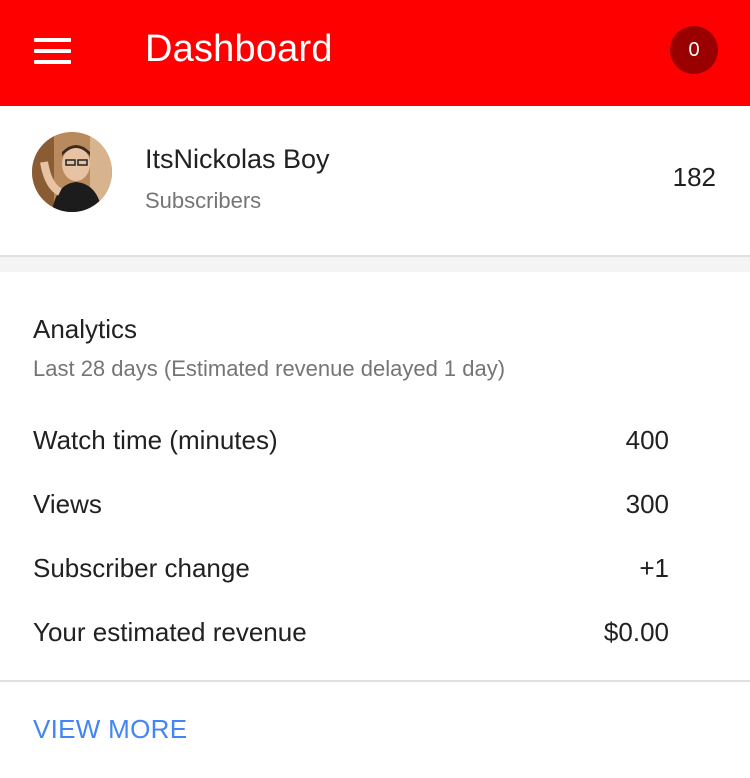  I want to click on analytics-title: Analytics, so click(85, 329).